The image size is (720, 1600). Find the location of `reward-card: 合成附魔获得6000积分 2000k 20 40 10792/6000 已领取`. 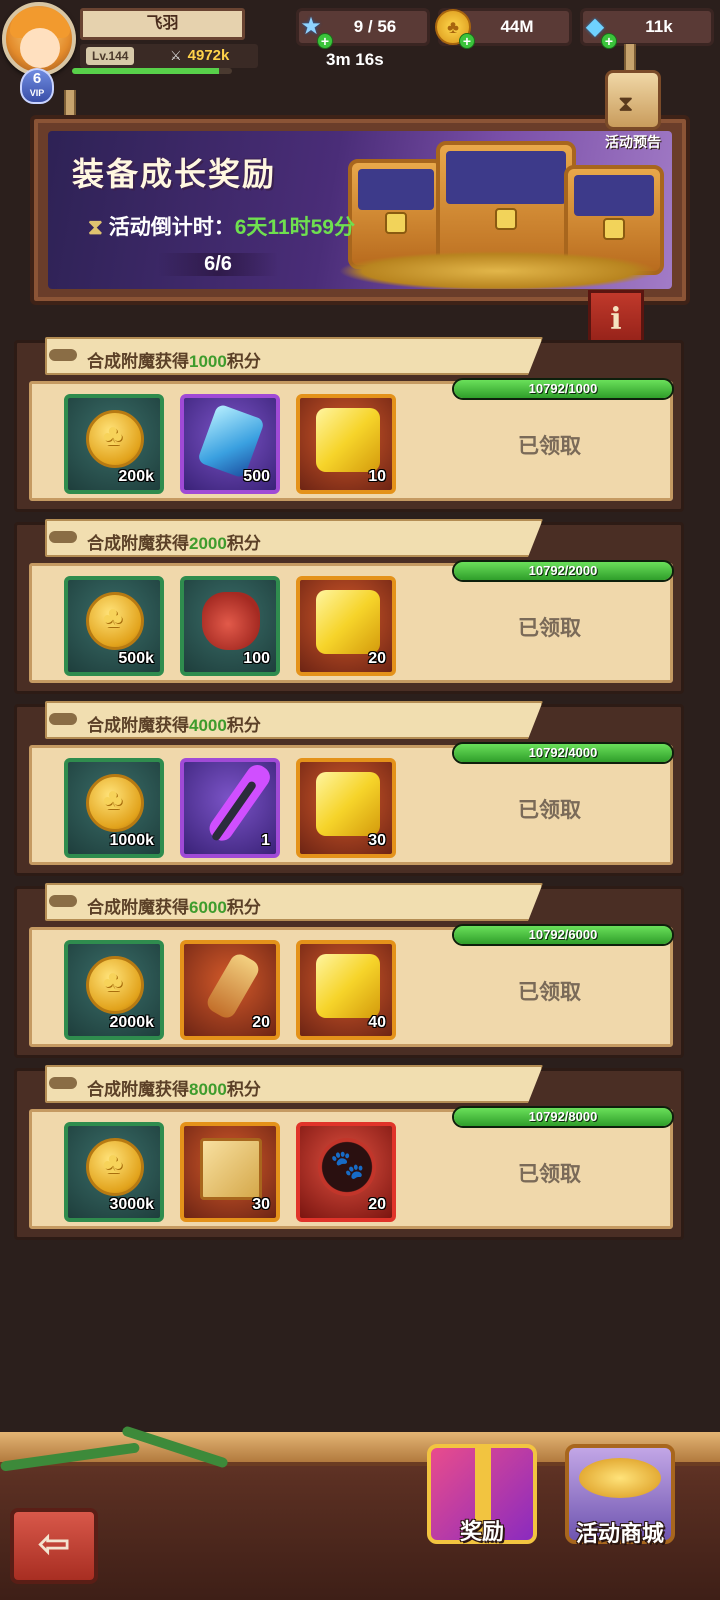

reward-card: 合成附魔获得6000积分 2000k 20 40 10792/6000 已领取 is located at coordinates (349, 970).